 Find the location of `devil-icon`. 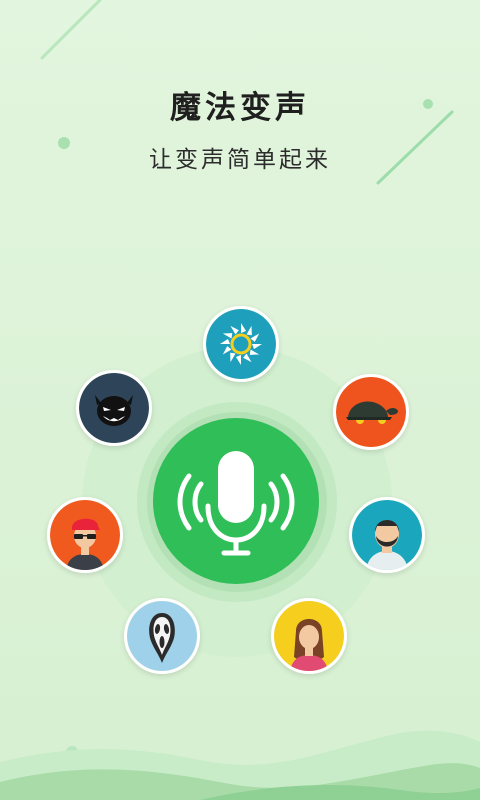

devil-icon is located at coordinates (114, 408).